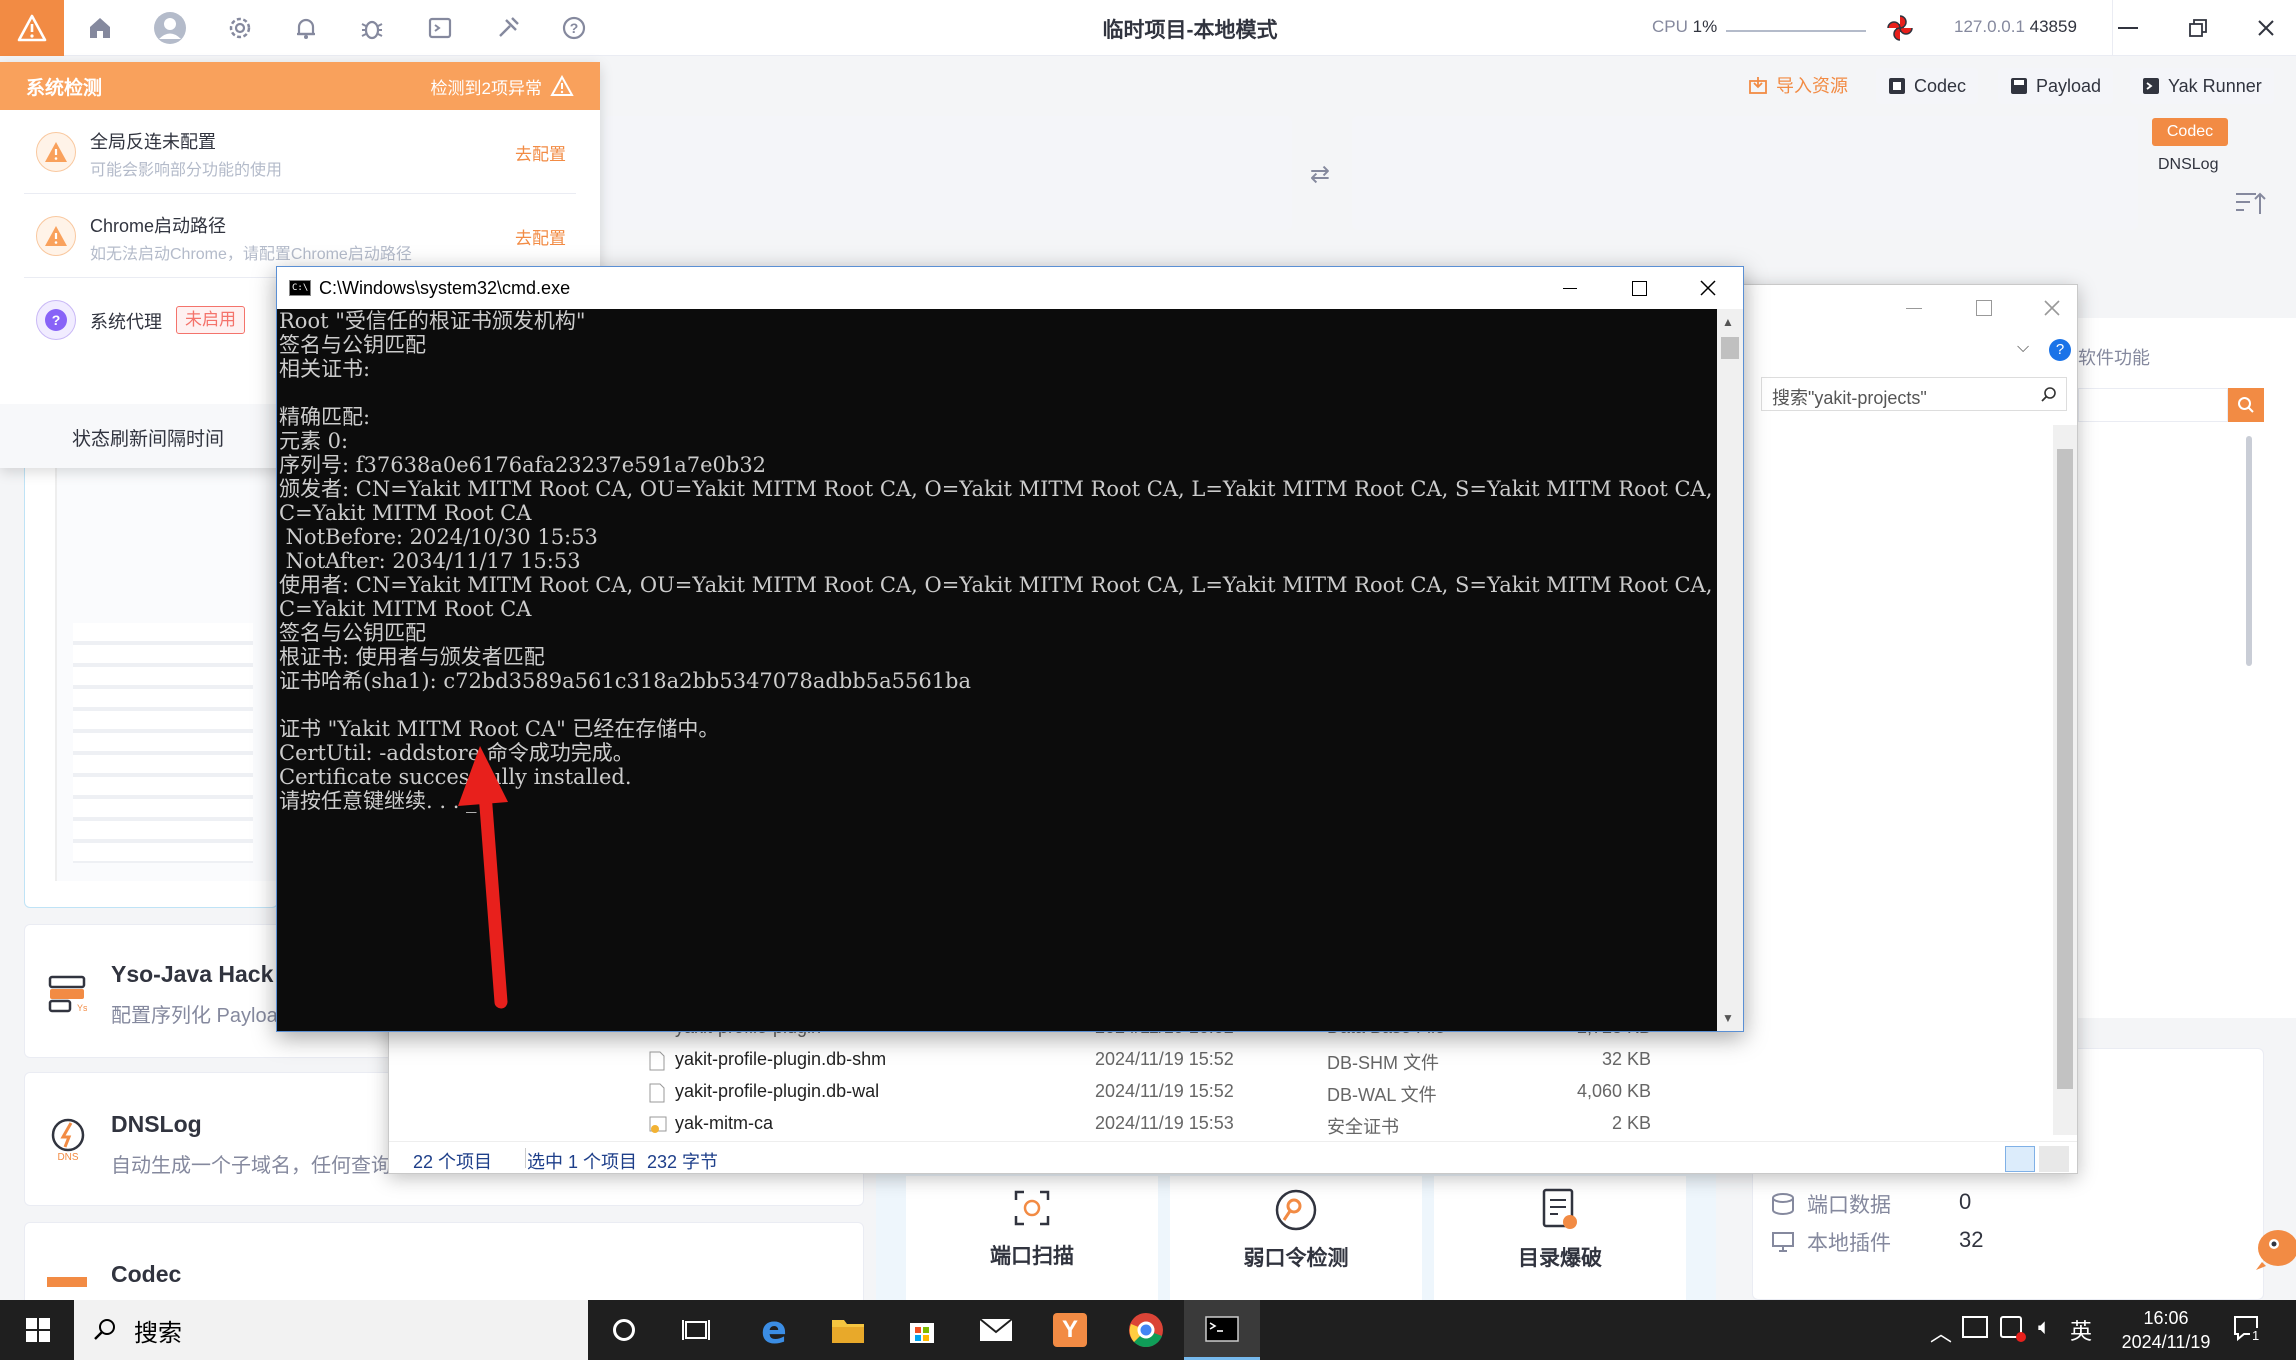 This screenshot has height=1360, width=2296. I want to click on codec-input-panel, so click(948, 173).